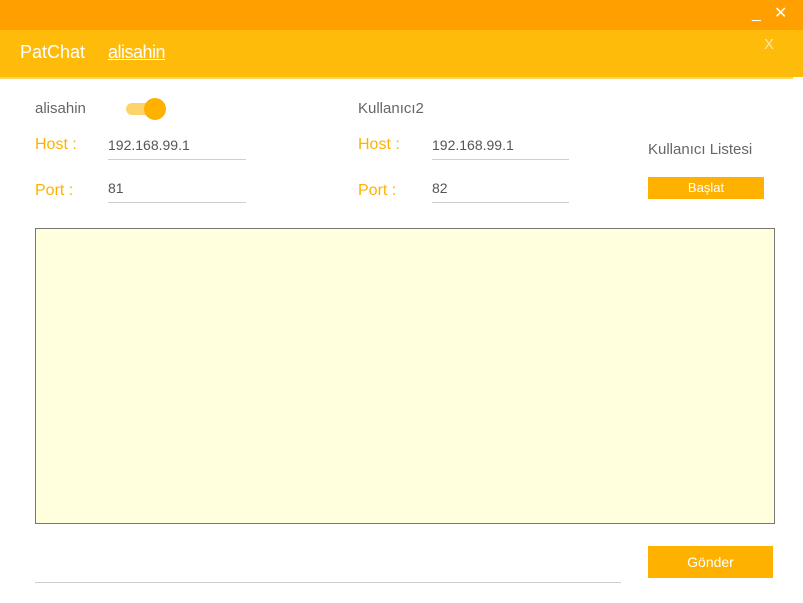 The height and width of the screenshot is (603, 803). I want to click on remote-port-label: Port :, so click(377, 190).